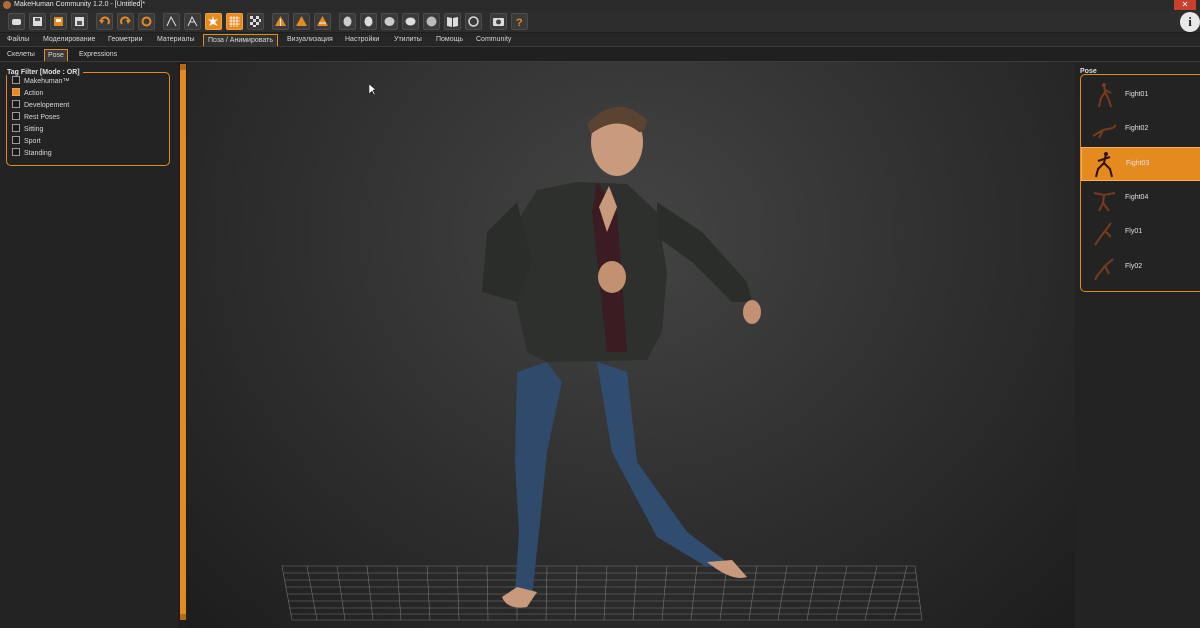  What do you see at coordinates (38, 153) in the screenshot?
I see `filter-label: Standing` at bounding box center [38, 153].